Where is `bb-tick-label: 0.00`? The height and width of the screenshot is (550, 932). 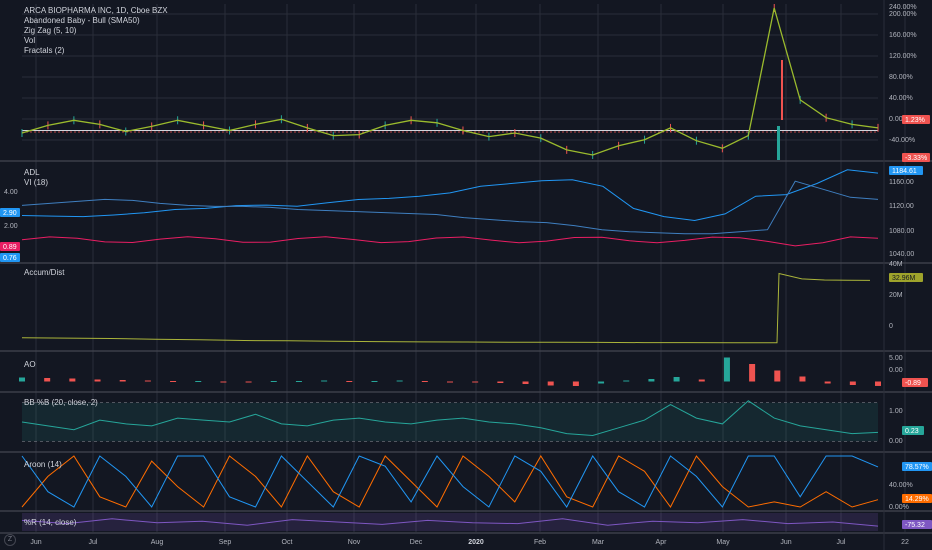
bb-tick-label: 0.00 is located at coordinates (896, 441).